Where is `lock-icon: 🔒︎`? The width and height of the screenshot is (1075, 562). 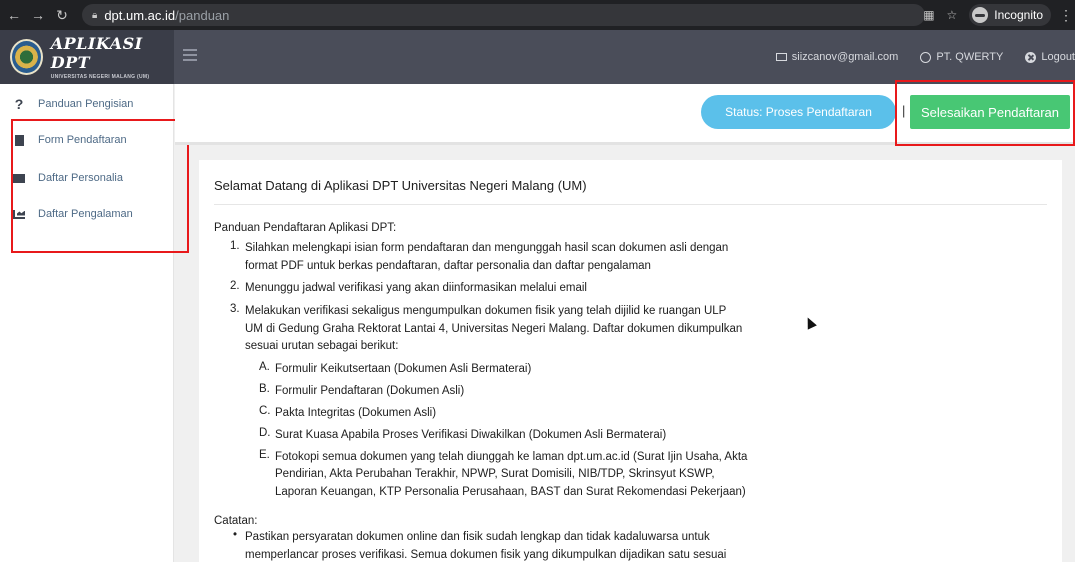 lock-icon: 🔒︎ is located at coordinates (95, 15).